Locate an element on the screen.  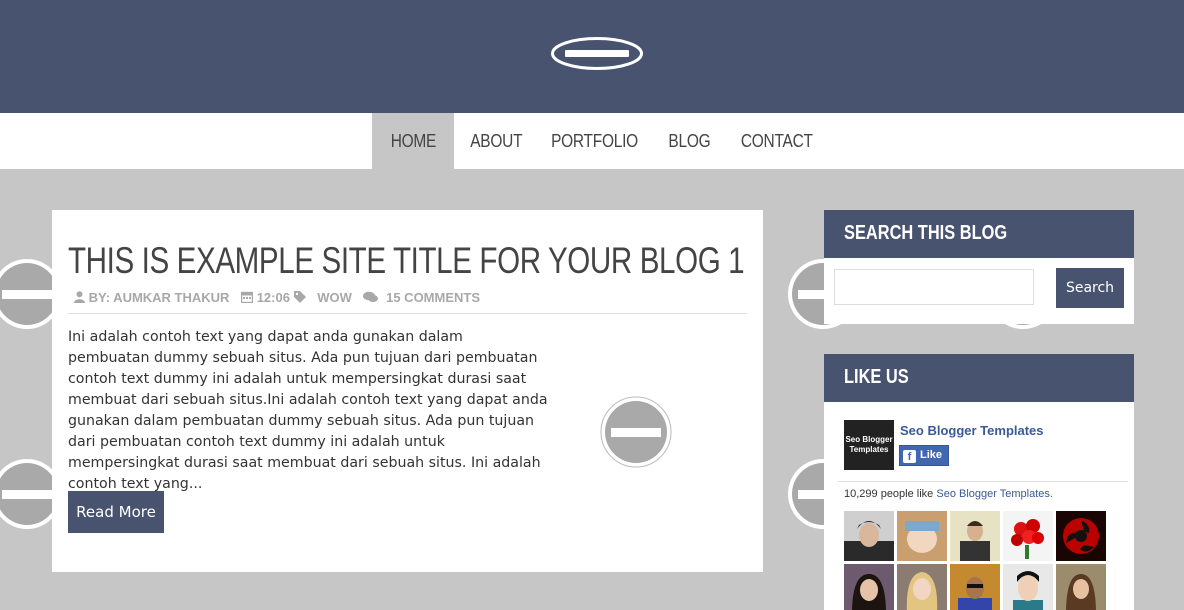
nav-item-home: HOME is located at coordinates (413, 141).